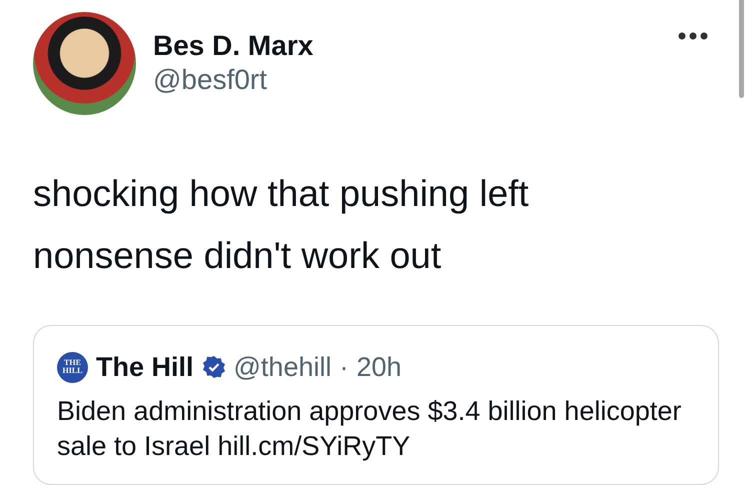 This screenshot has height=485, width=750. Describe the element at coordinates (379, 367) in the screenshot. I see `tweet-time: 20h` at that location.